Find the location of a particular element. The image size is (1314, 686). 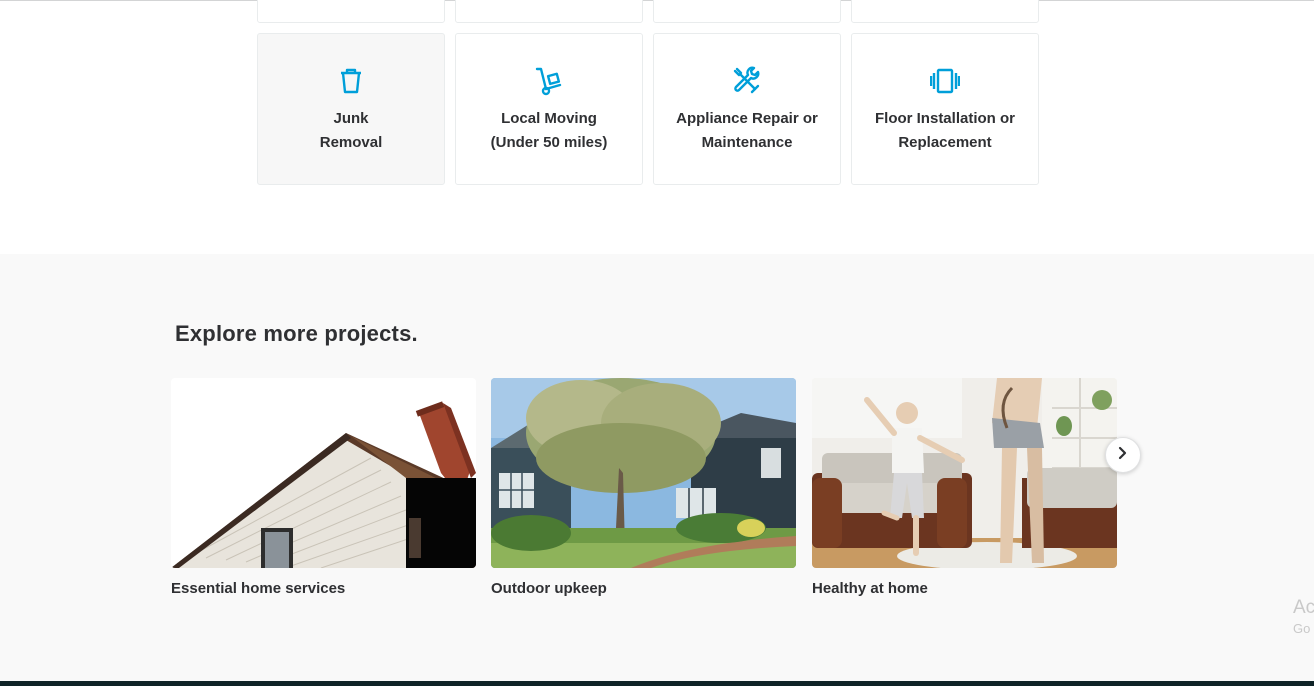

carousel-next-button is located at coordinates (1123, 455).